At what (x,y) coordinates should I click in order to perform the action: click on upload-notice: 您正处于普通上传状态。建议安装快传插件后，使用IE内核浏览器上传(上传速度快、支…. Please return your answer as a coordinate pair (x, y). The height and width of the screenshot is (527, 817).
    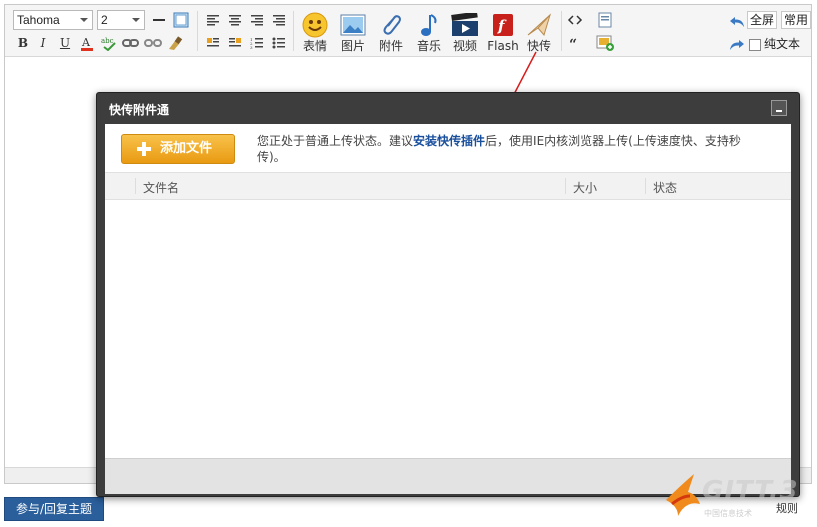
    Looking at the image, I should click on (507, 149).